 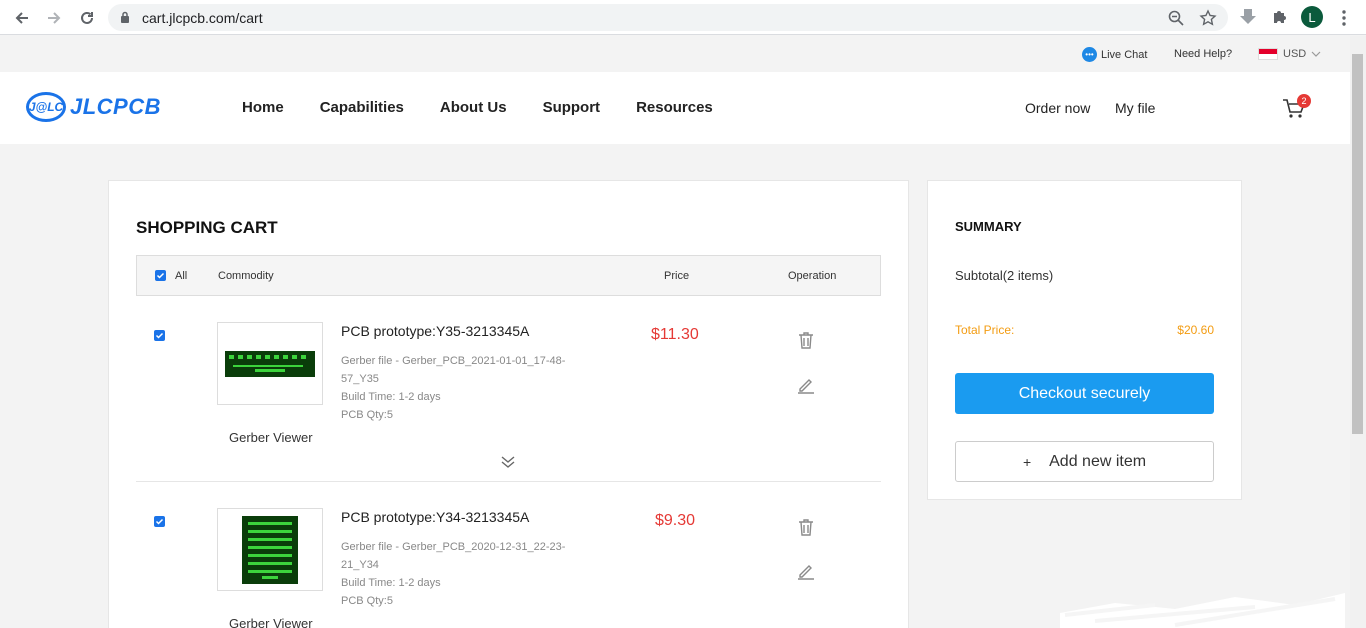 I want to click on nav-home: Home, so click(x=263, y=107).